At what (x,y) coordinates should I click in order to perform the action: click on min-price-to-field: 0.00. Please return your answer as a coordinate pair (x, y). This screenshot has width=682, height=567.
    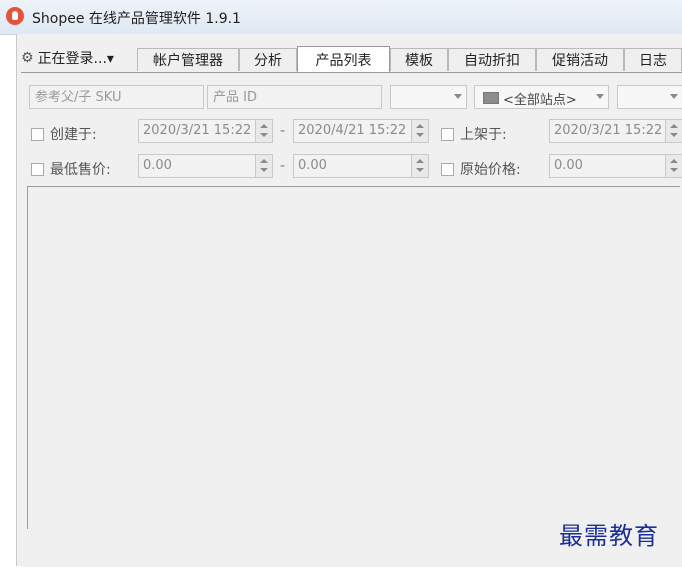
    Looking at the image, I should click on (361, 166).